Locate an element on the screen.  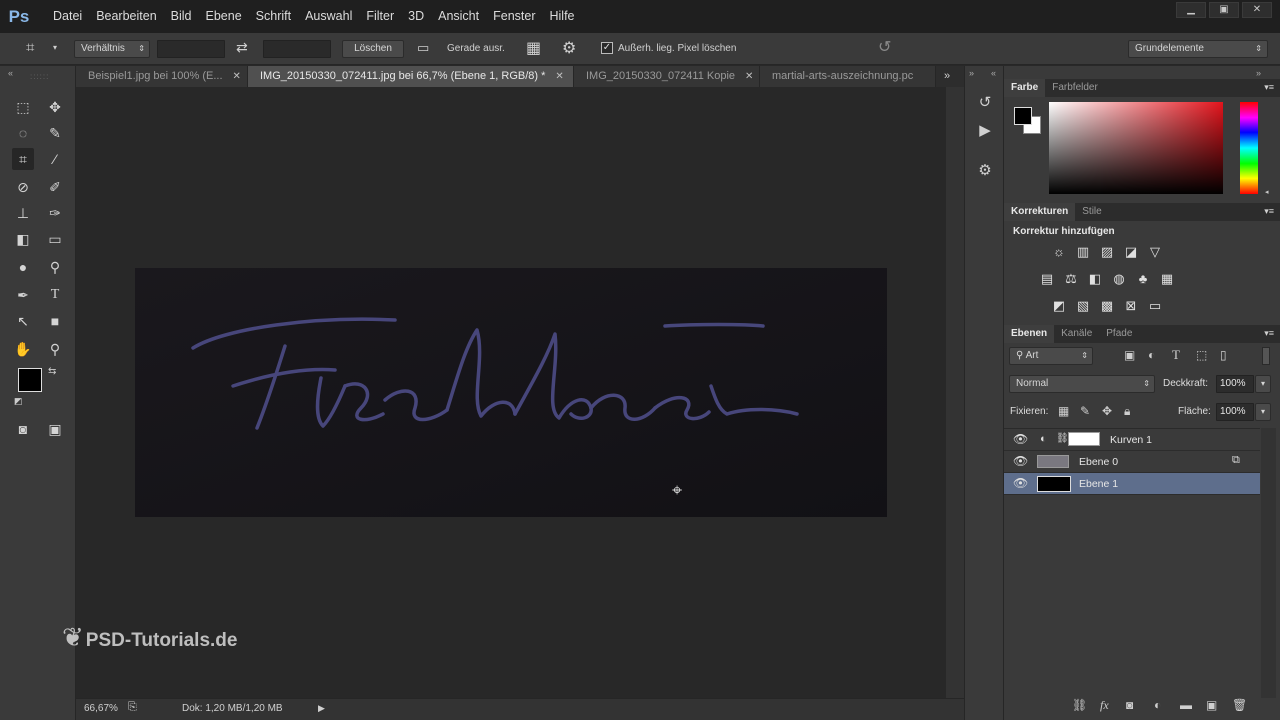
add-mask-icon: ◙ is located at coordinates (1129, 705).